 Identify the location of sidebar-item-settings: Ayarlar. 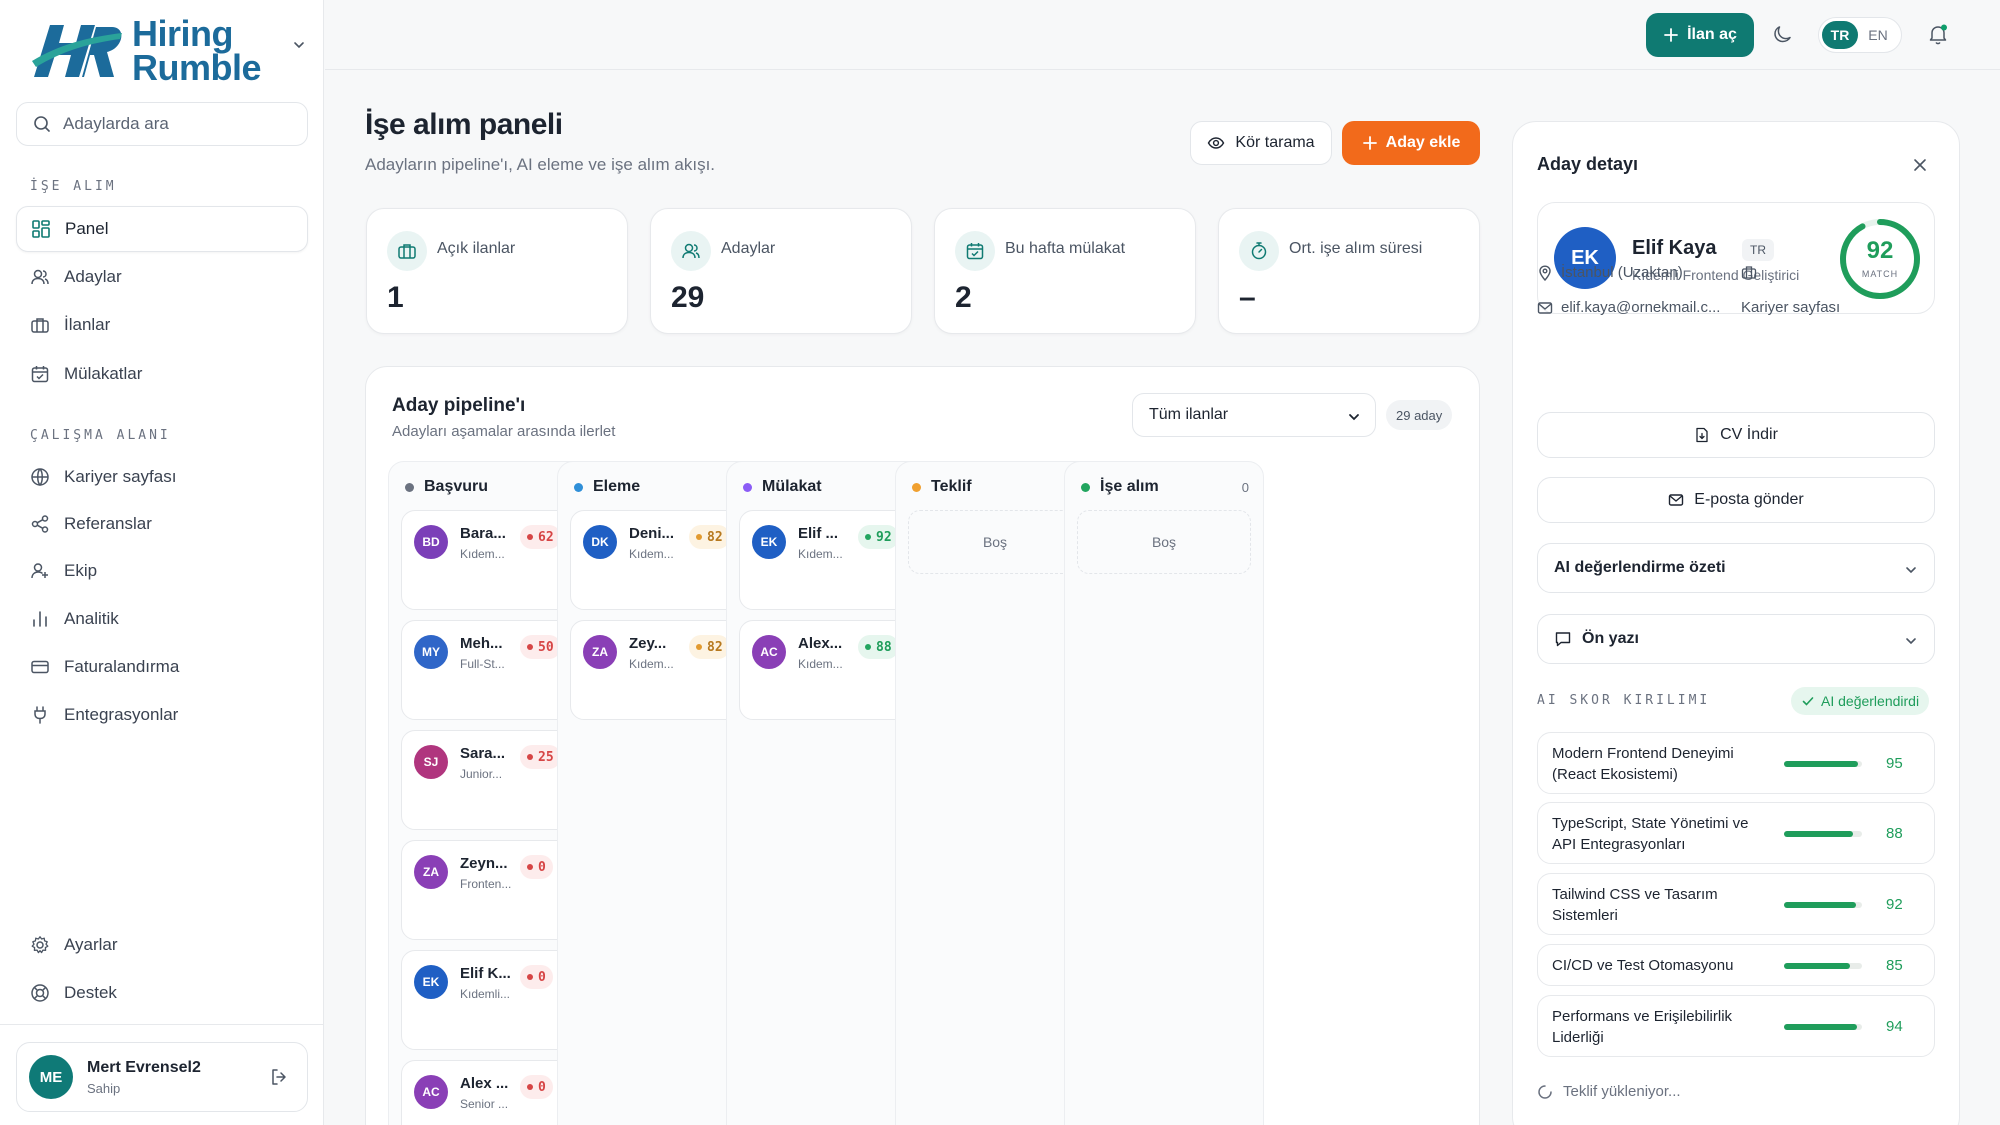
(162, 945).